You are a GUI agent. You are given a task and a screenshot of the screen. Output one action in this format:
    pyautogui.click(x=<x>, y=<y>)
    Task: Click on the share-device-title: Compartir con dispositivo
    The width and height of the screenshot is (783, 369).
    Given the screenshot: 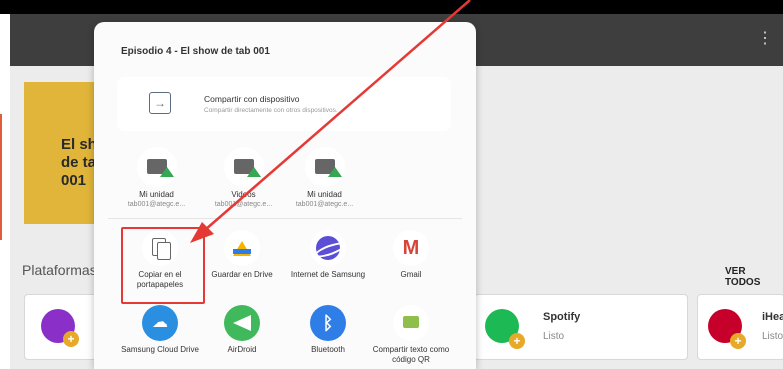 What is the action you would take?
    pyautogui.click(x=252, y=99)
    